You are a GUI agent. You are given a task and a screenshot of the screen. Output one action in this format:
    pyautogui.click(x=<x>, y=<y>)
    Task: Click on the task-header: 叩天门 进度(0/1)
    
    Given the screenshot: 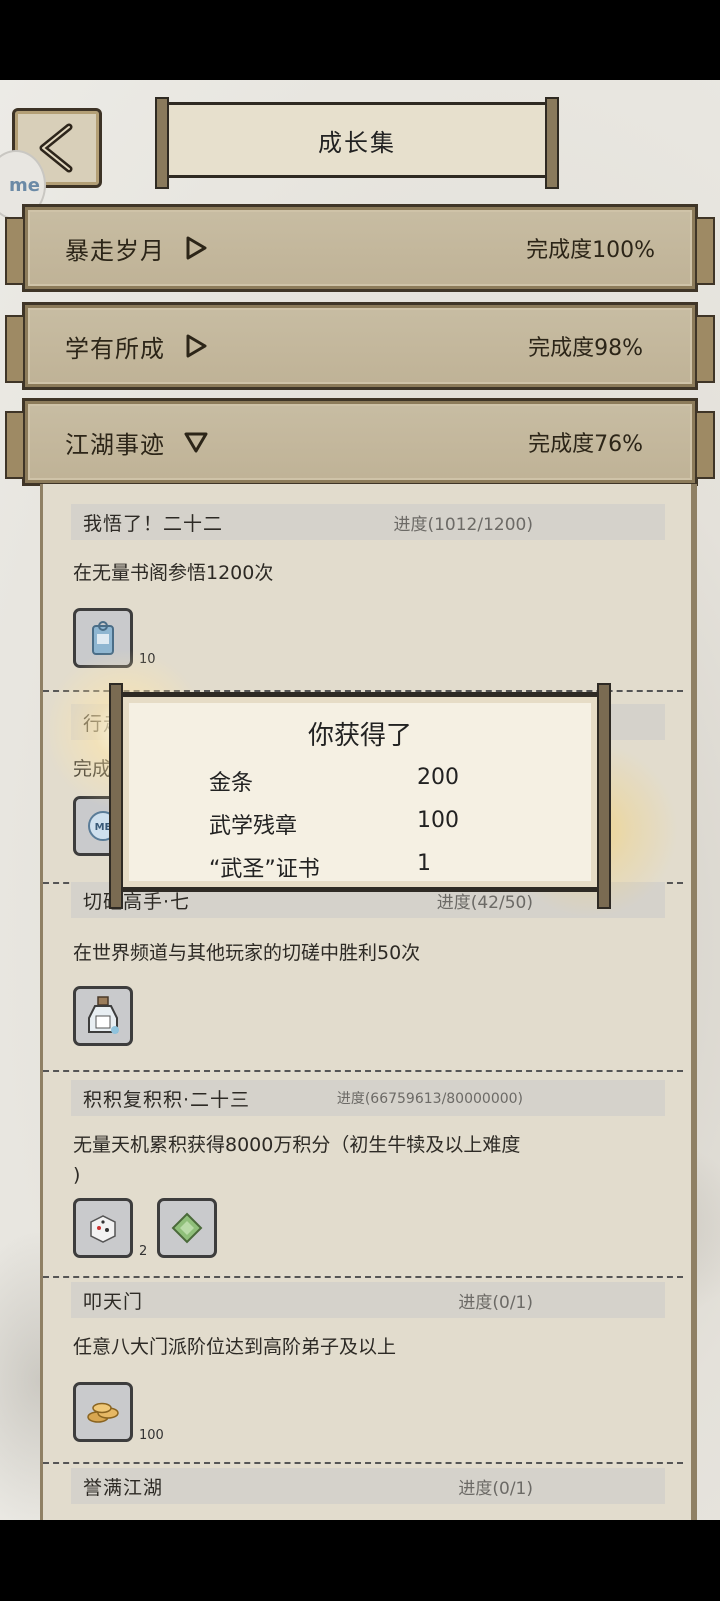 What is the action you would take?
    pyautogui.click(x=368, y=1300)
    